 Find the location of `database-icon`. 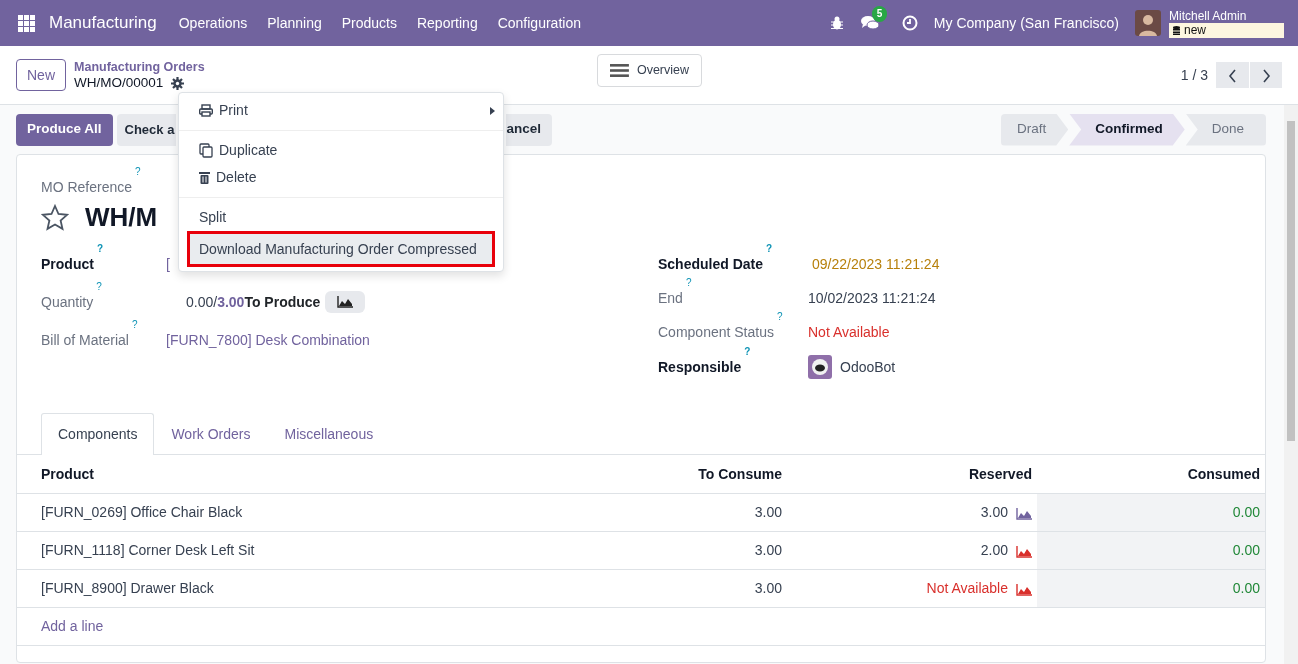

database-icon is located at coordinates (1176, 30).